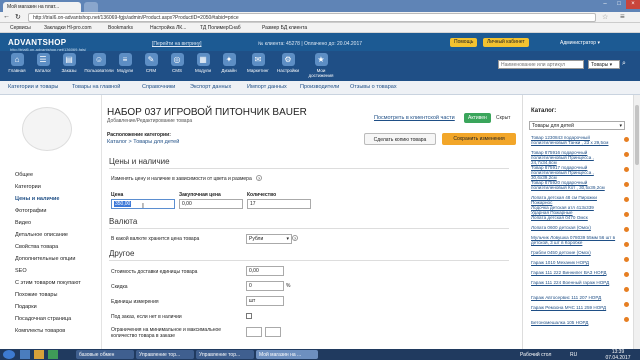  I want to click on nav-photos: Фотографии, so click(30, 211).